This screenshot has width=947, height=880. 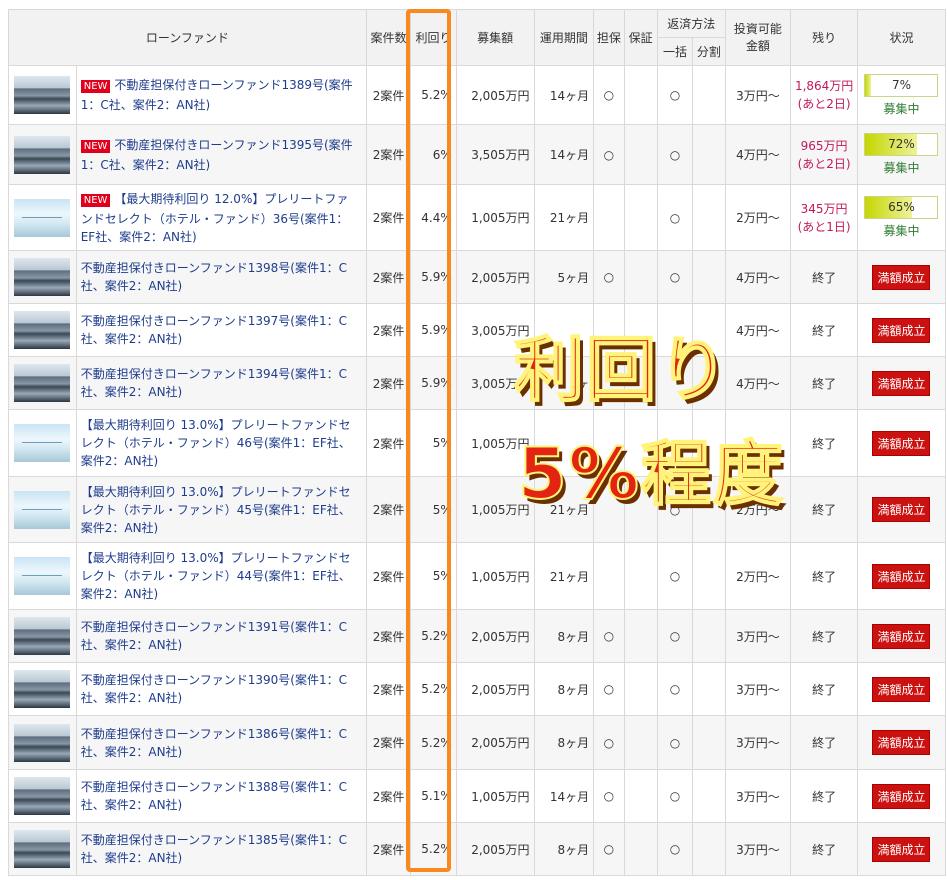 I want to click on fund-name-cell: 不動産担保付きローンファンド1386号(案件1：C社、案件2：AN社), so click(x=221, y=742).